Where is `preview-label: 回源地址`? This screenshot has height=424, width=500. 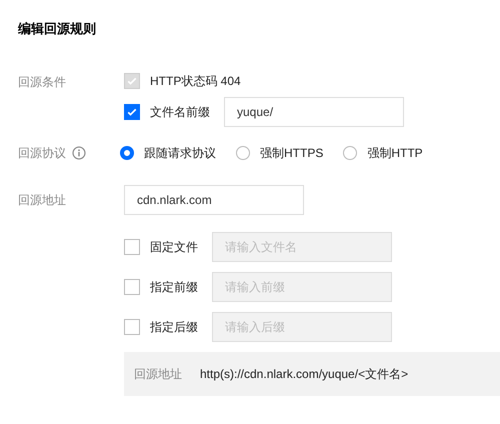
preview-label: 回源地址 is located at coordinates (158, 374).